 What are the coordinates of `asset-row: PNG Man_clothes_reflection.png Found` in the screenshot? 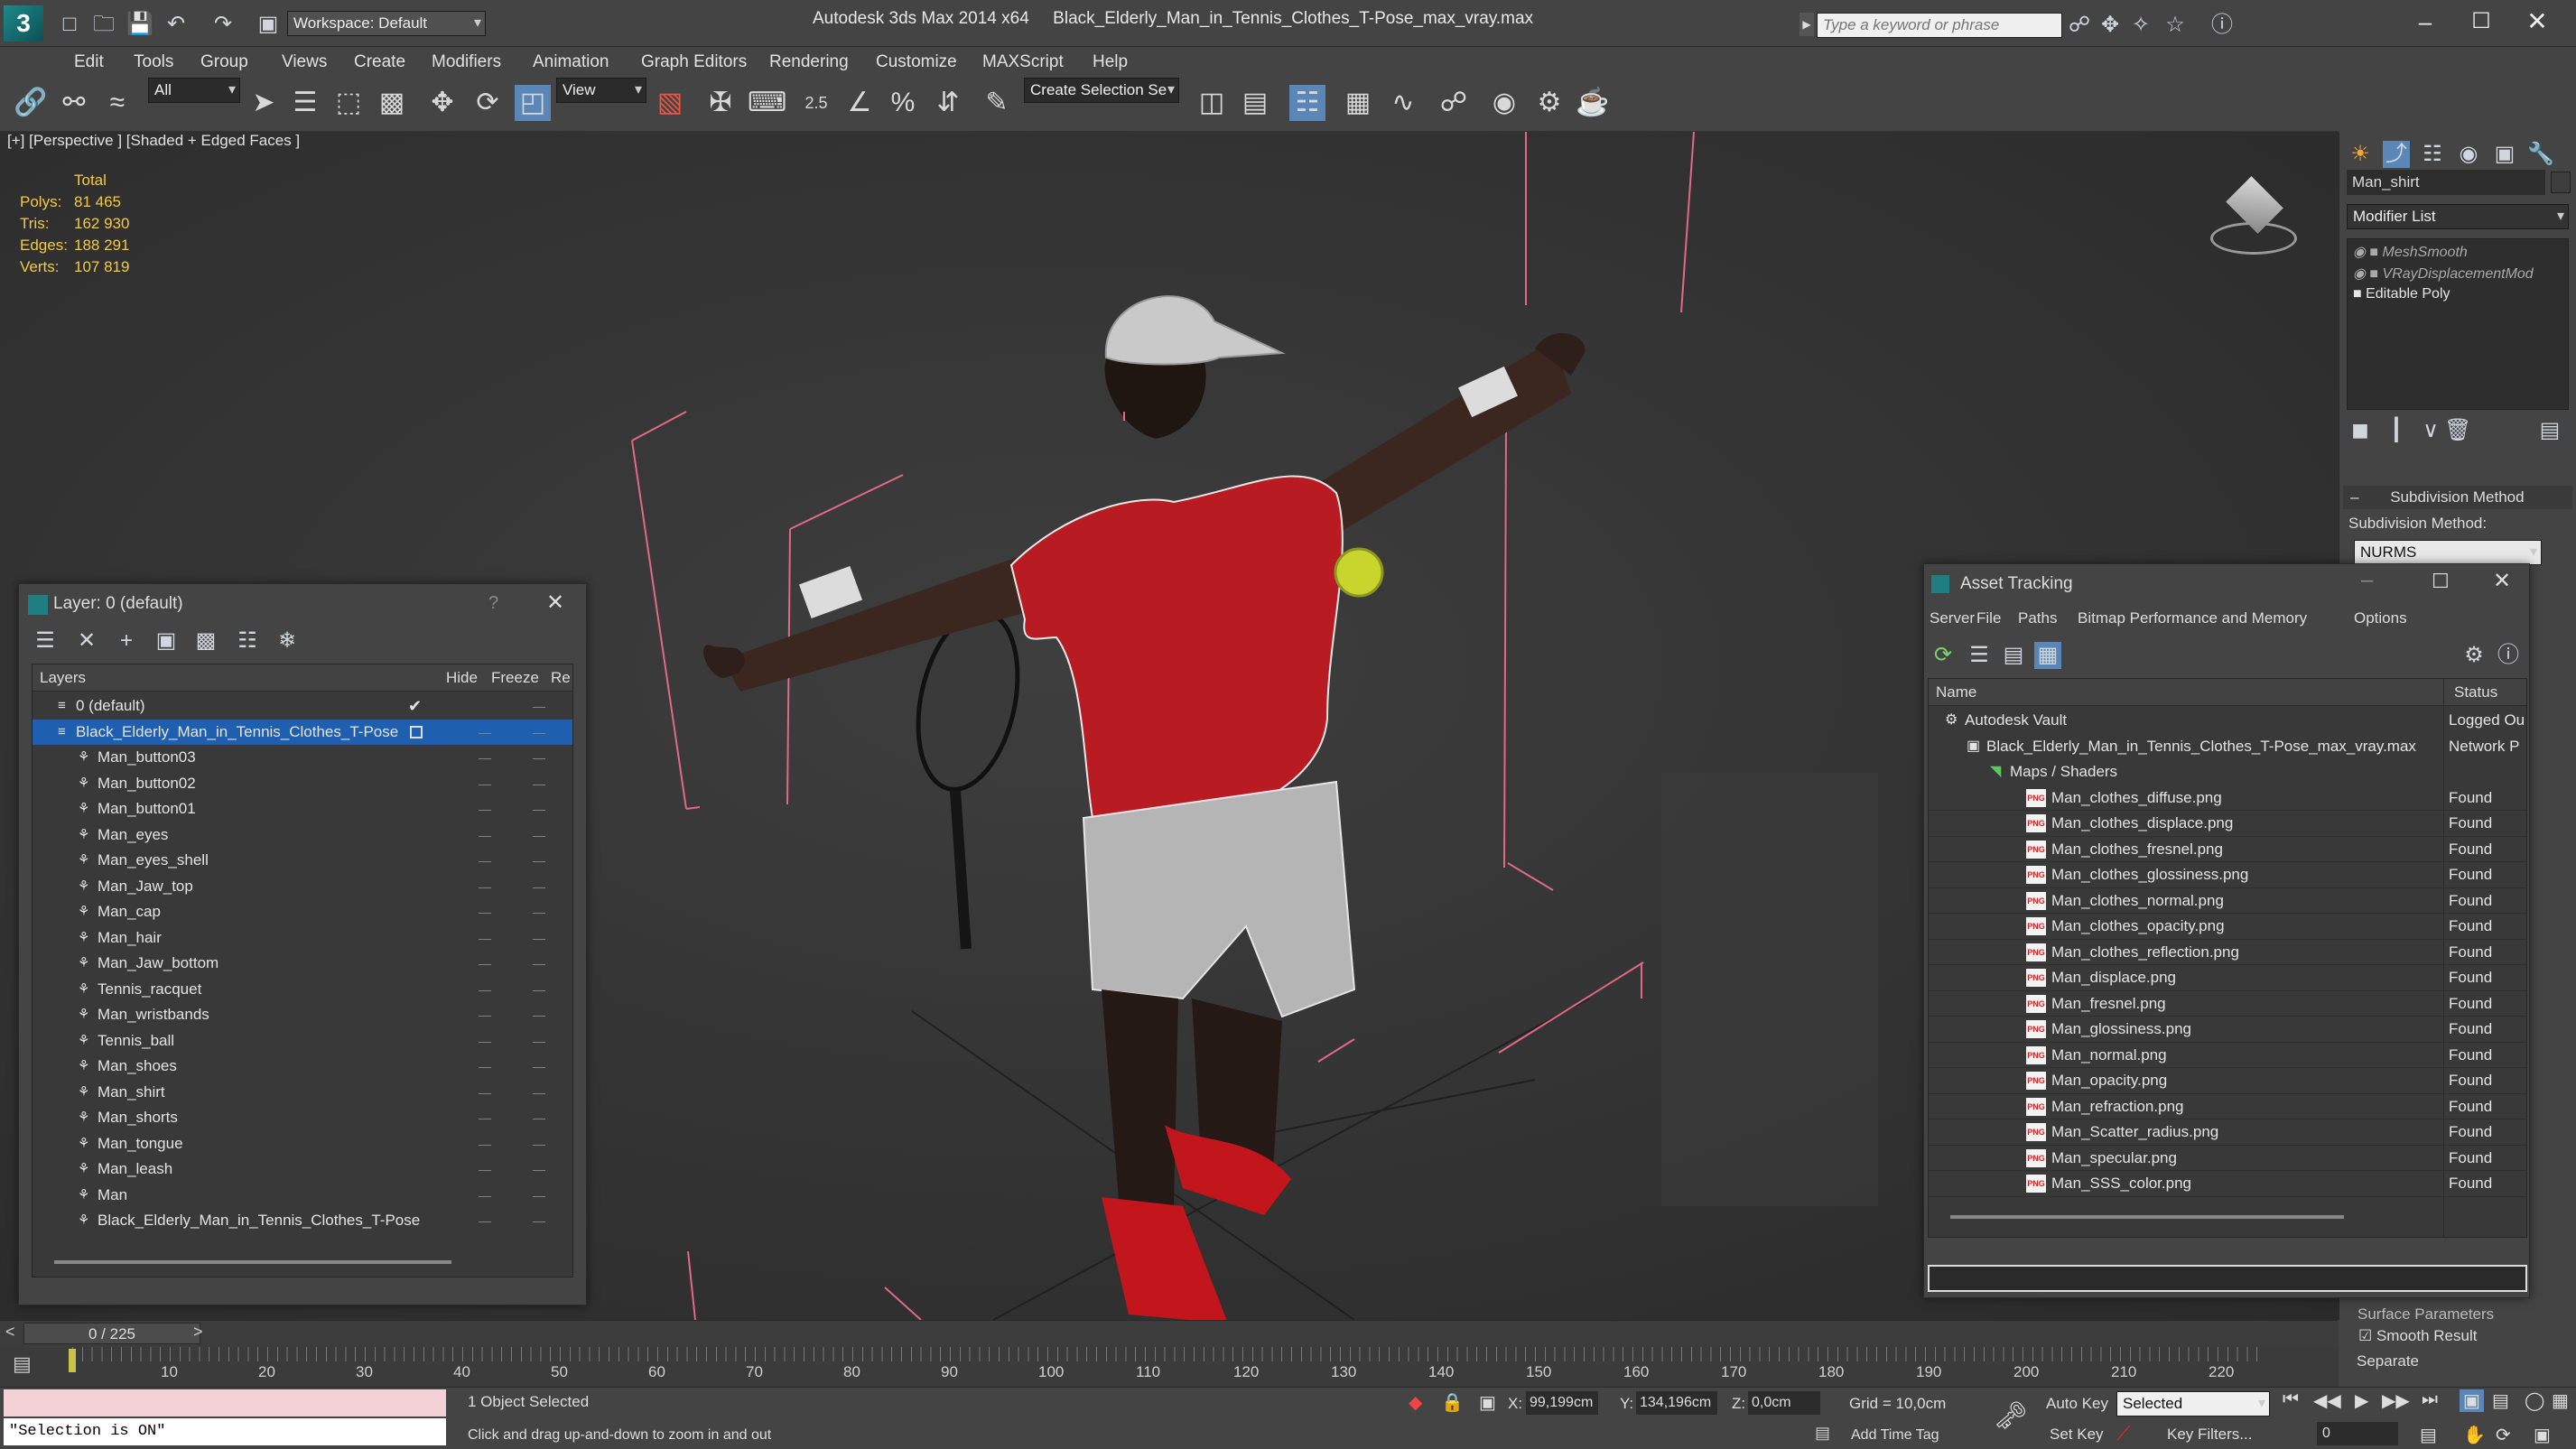 It's located at (2227, 952).